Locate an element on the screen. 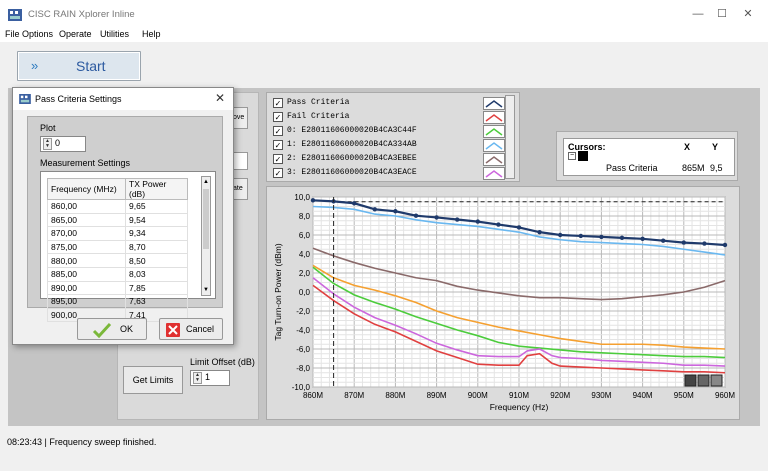 The height and width of the screenshot is (471, 768). frequency-cell: 880,00 is located at coordinates (86, 260).